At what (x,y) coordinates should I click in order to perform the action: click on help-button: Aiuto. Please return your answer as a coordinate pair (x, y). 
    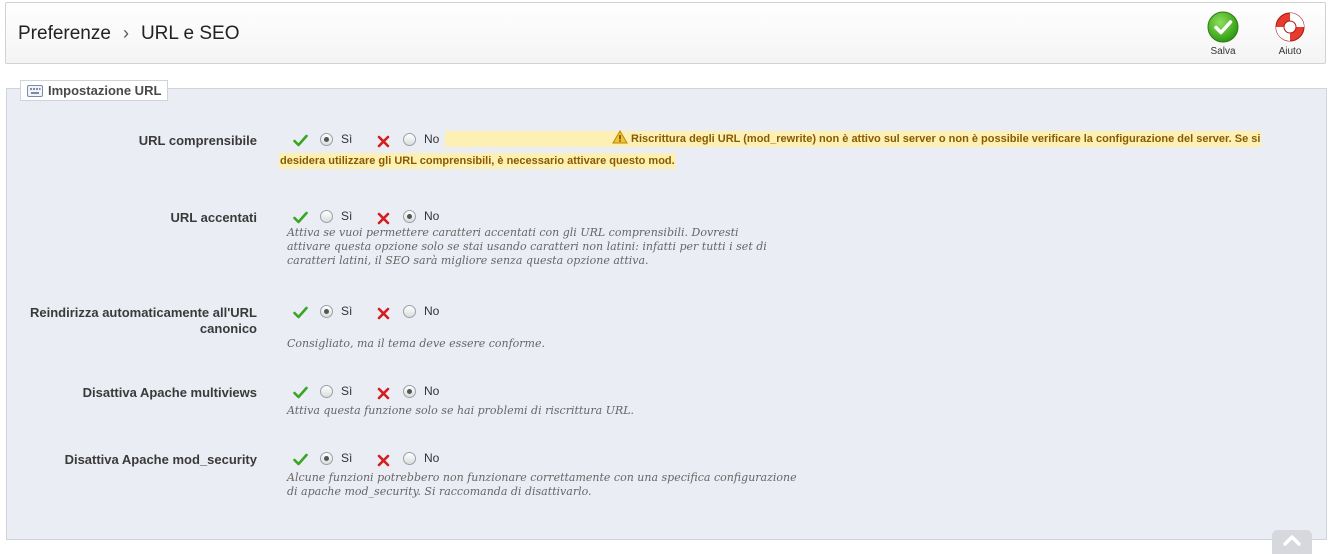
    Looking at the image, I should click on (1290, 36).